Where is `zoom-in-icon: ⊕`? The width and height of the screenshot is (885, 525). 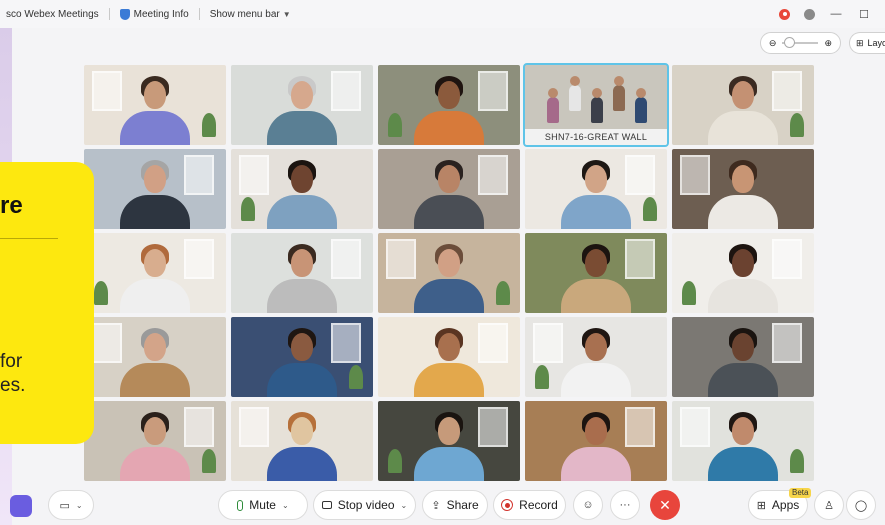
zoom-in-icon: ⊕ is located at coordinates (828, 43).